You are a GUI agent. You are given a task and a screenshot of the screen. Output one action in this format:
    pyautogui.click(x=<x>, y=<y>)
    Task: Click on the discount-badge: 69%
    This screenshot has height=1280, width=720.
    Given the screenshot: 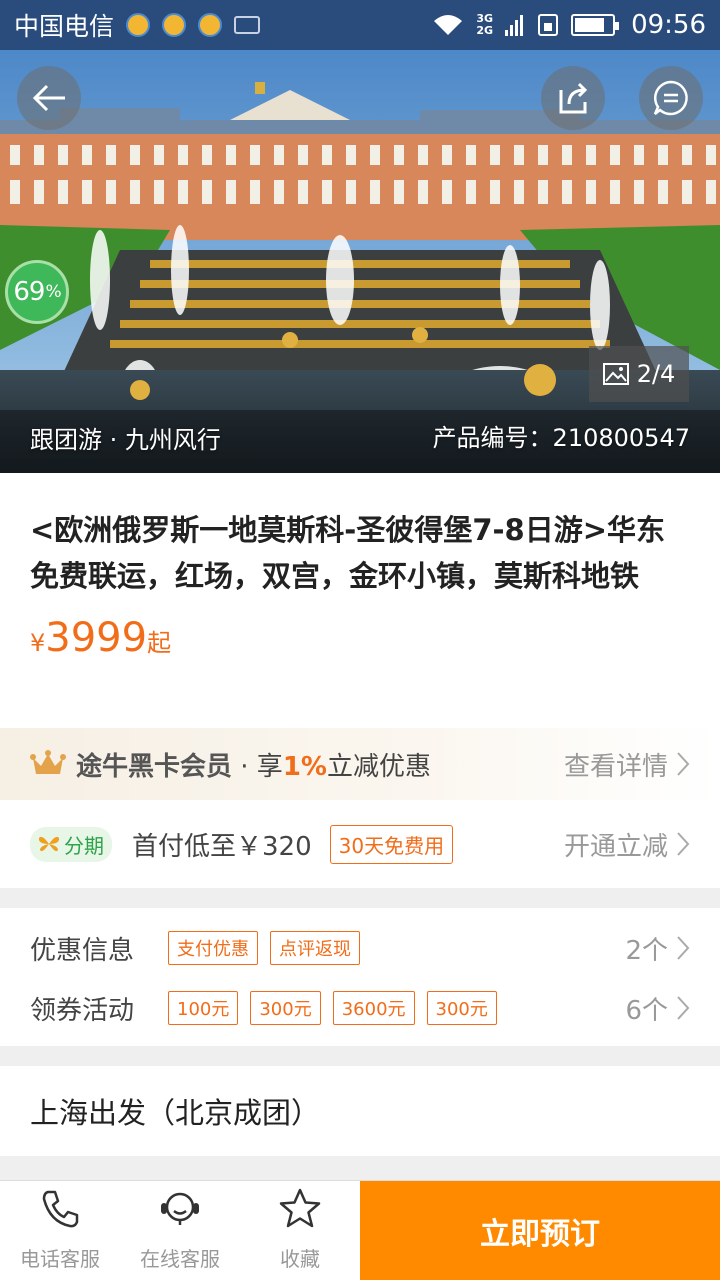 What is the action you would take?
    pyautogui.click(x=37, y=292)
    